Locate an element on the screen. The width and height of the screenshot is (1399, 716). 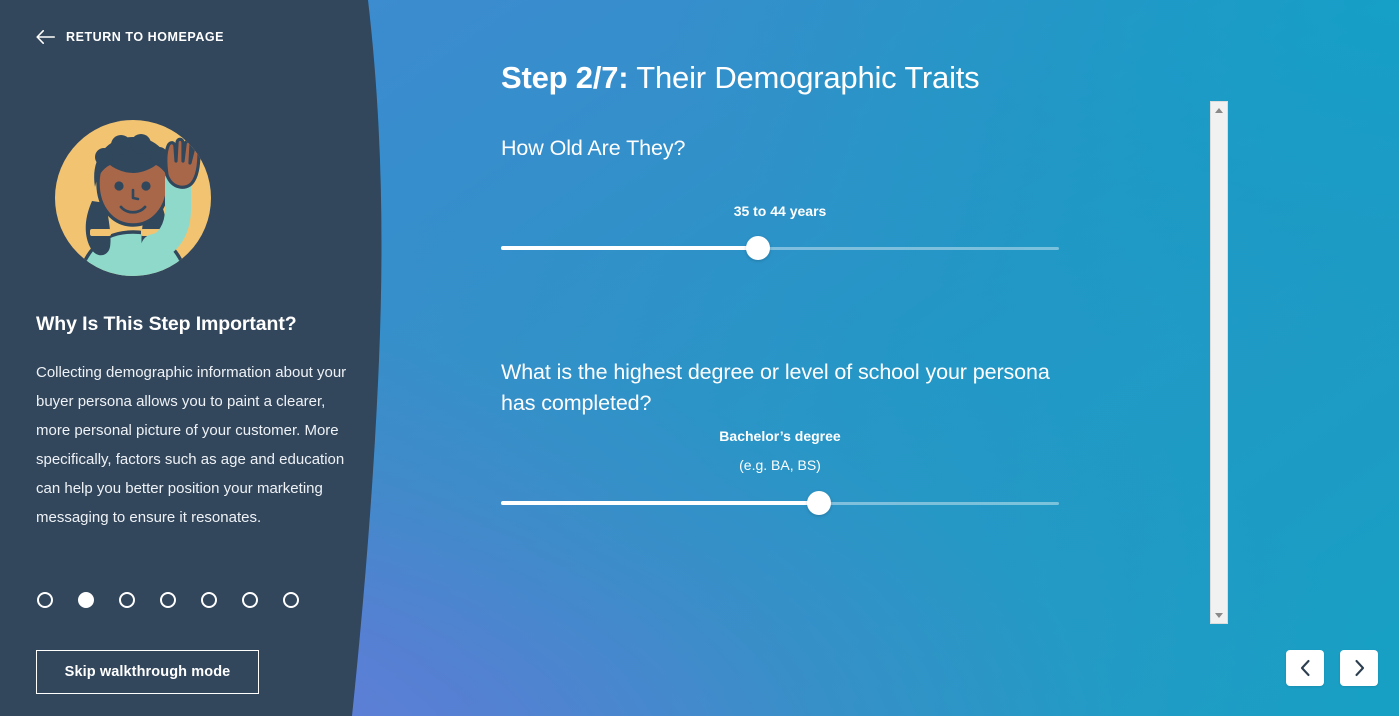
step-indicator-dots is located at coordinates (168, 600).